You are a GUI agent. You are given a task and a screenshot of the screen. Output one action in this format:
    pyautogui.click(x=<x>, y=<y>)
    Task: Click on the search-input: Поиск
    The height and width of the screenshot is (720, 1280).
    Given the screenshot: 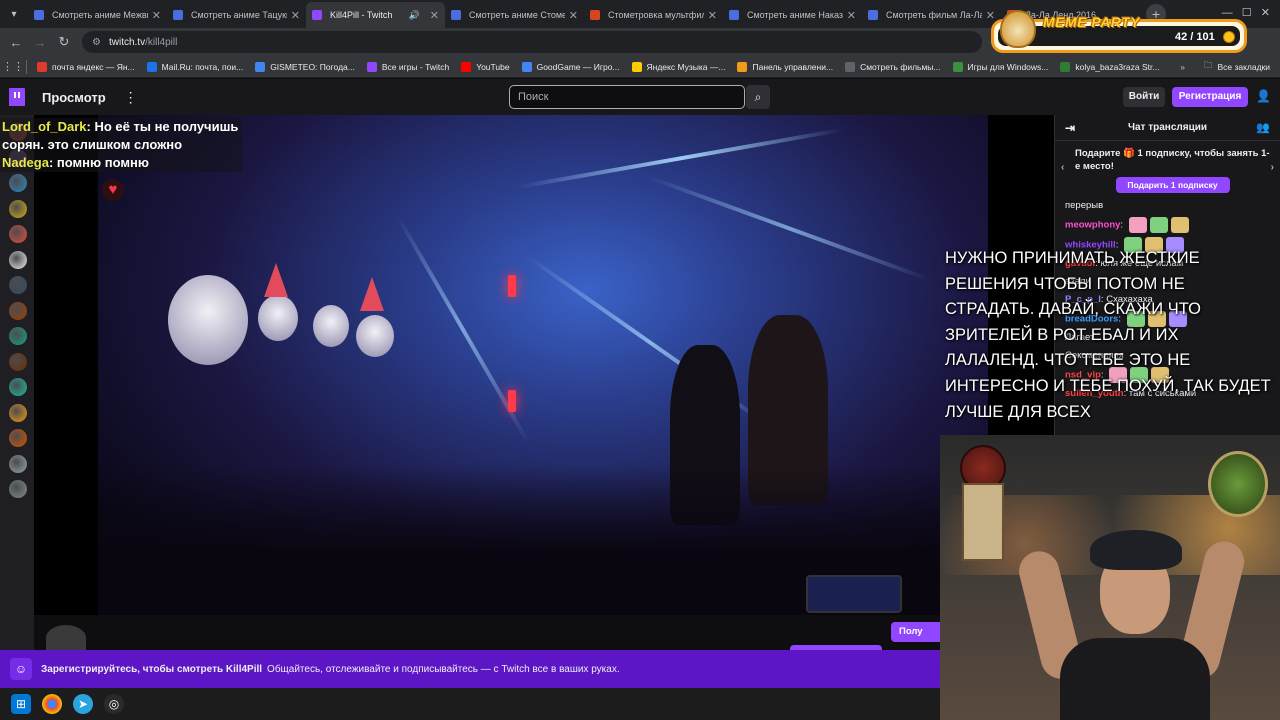 What is the action you would take?
    pyautogui.click(x=627, y=97)
    